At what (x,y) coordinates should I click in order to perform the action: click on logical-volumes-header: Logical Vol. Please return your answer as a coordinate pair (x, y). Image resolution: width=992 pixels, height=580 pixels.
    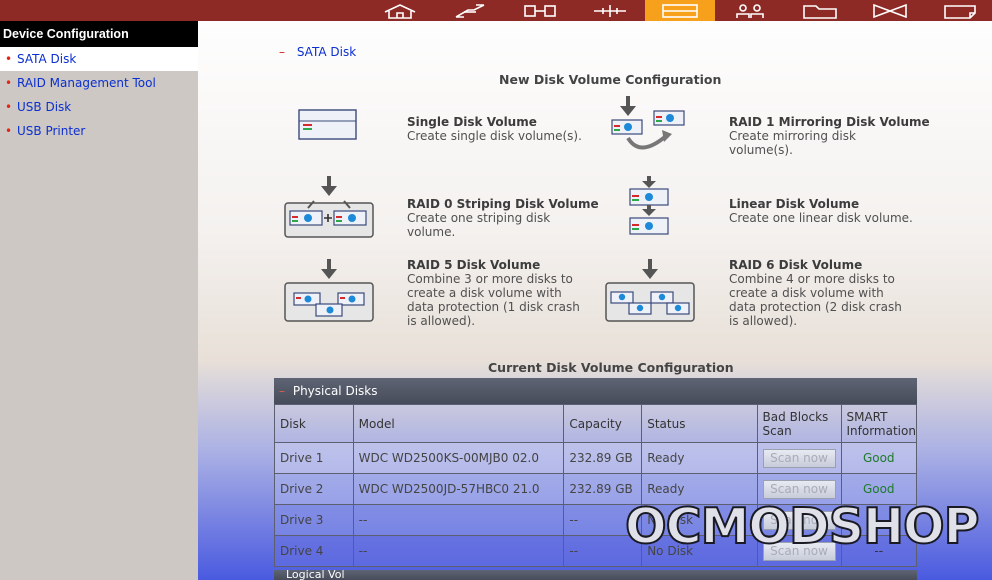
    Looking at the image, I should click on (595, 574).